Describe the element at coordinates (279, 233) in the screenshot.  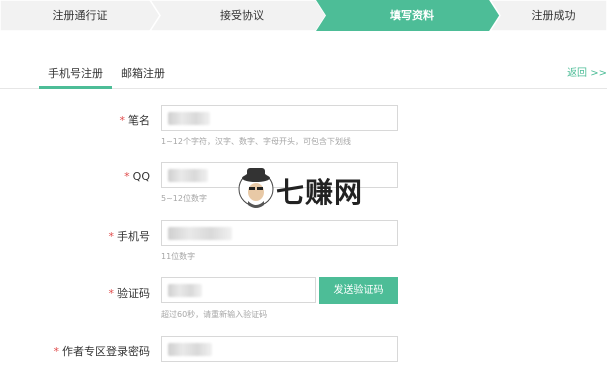
I see `phone-input` at that location.